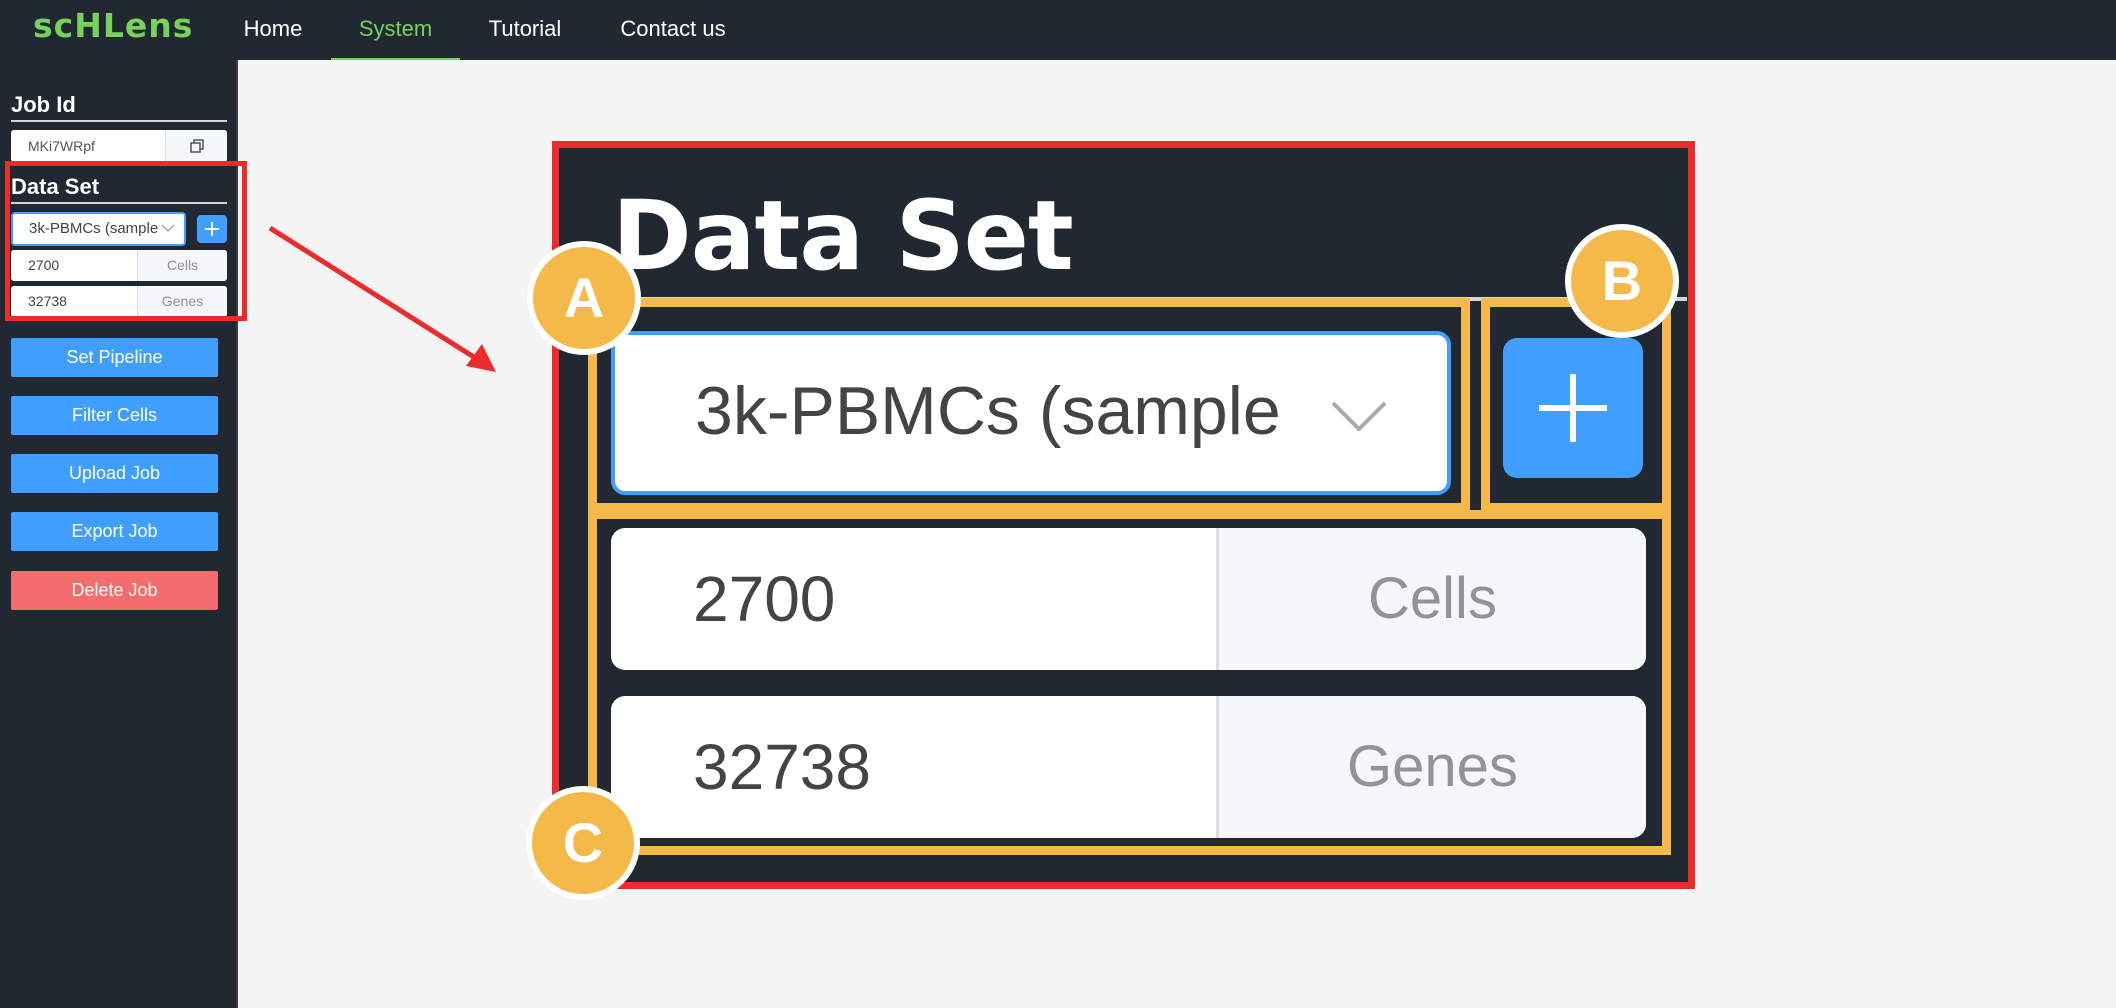  I want to click on nav-system: System, so click(395, 30).